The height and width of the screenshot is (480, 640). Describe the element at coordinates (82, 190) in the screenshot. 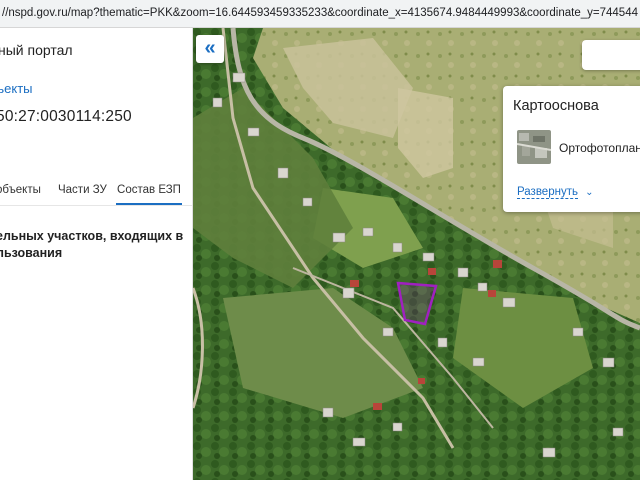

I see `tab-parts: Части ЗУ` at that location.